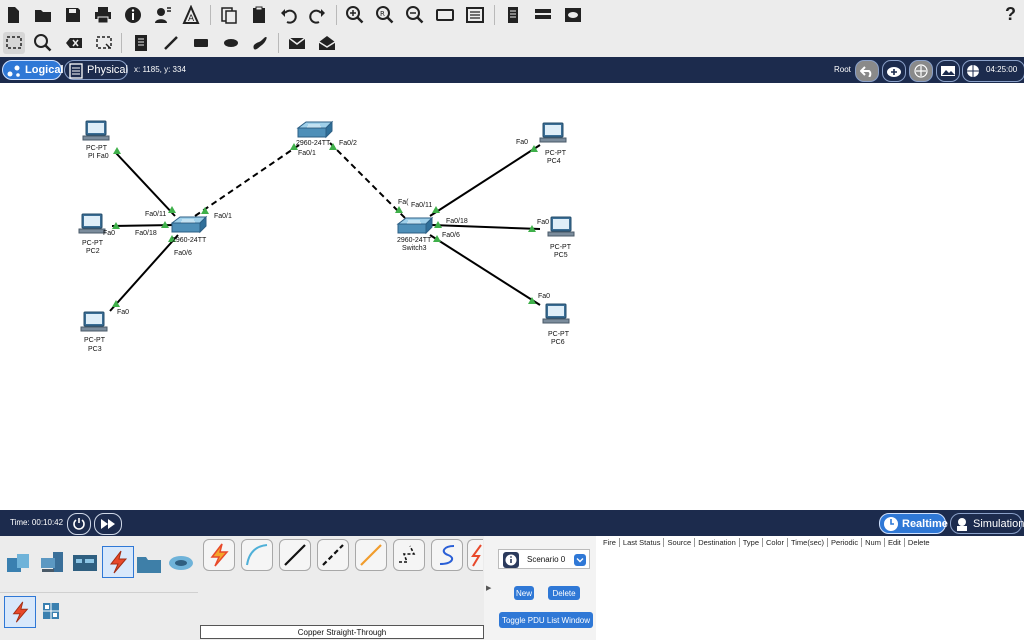 This screenshot has width=1024, height=640. What do you see at coordinates (94, 321) in the screenshot?
I see `pc3-device` at bounding box center [94, 321].